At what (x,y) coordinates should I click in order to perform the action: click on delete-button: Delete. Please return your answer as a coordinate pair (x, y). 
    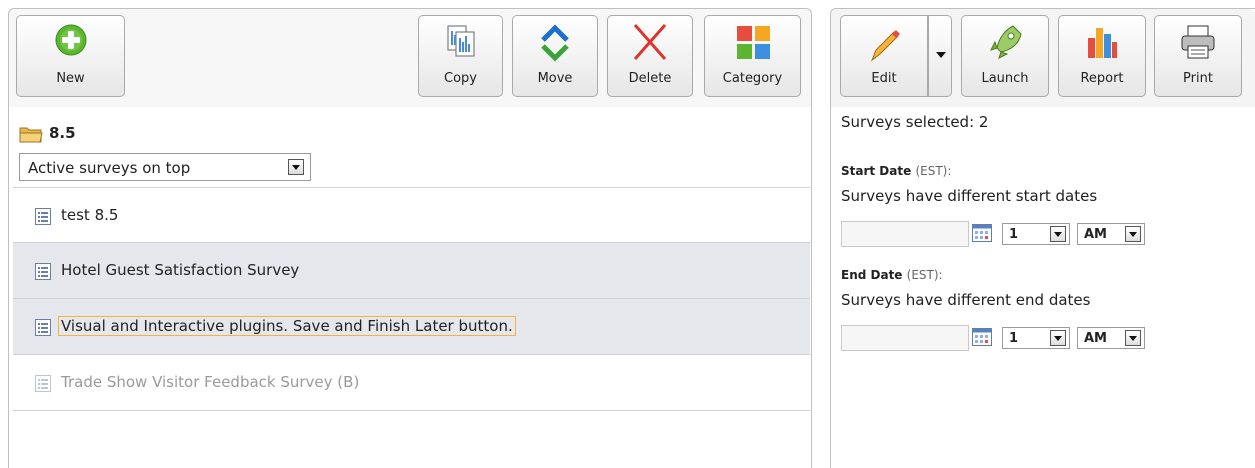
    Looking at the image, I should click on (650, 56).